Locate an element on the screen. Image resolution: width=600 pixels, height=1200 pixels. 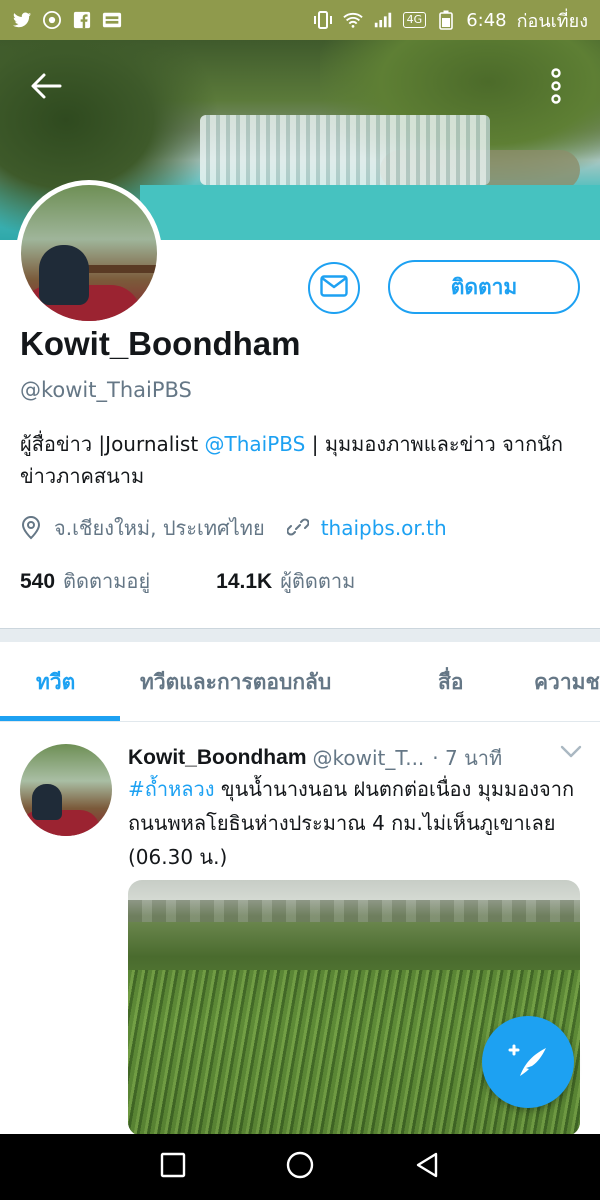
arrow-back-icon is located at coordinates (46, 88).